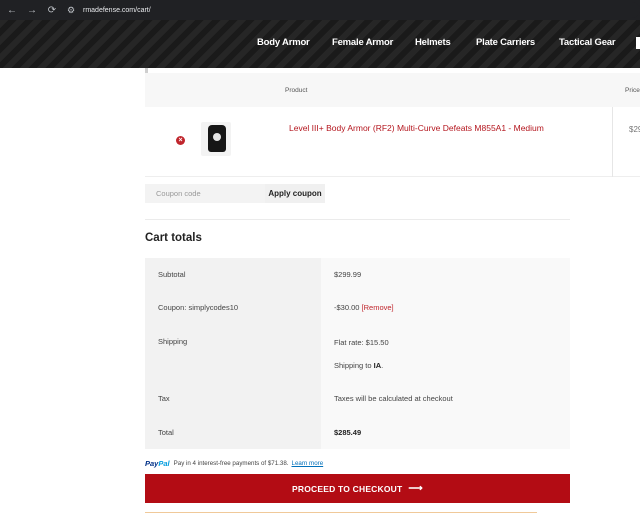  I want to click on tax-row: Tax Taxes will be calculated at checkout, so click(357, 398).